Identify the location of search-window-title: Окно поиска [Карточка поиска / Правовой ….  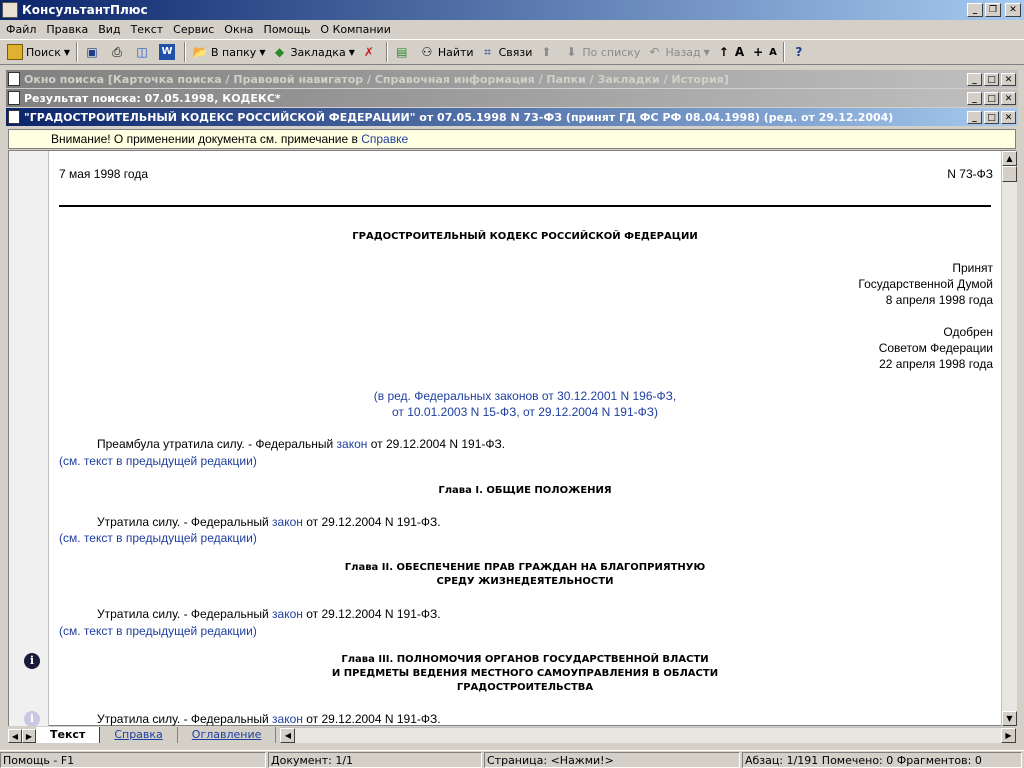
(512, 79).